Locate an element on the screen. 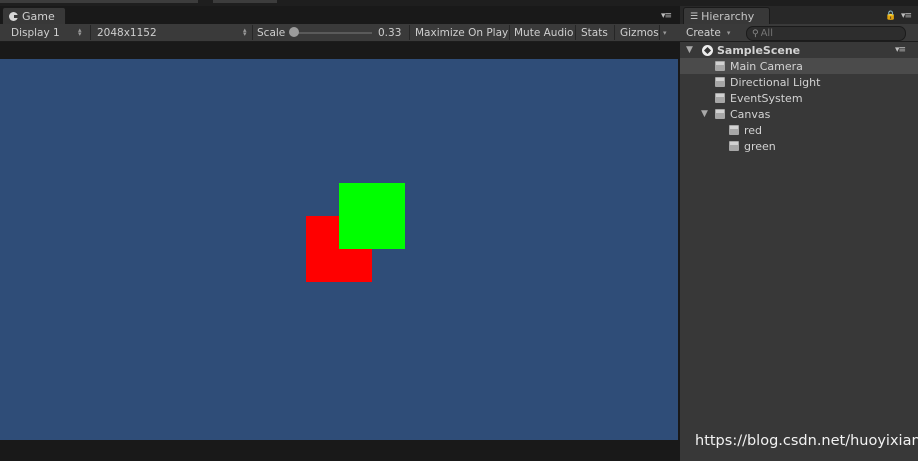 This screenshot has width=918, height=461. hierarchy-list-icon: ☰ is located at coordinates (694, 16).